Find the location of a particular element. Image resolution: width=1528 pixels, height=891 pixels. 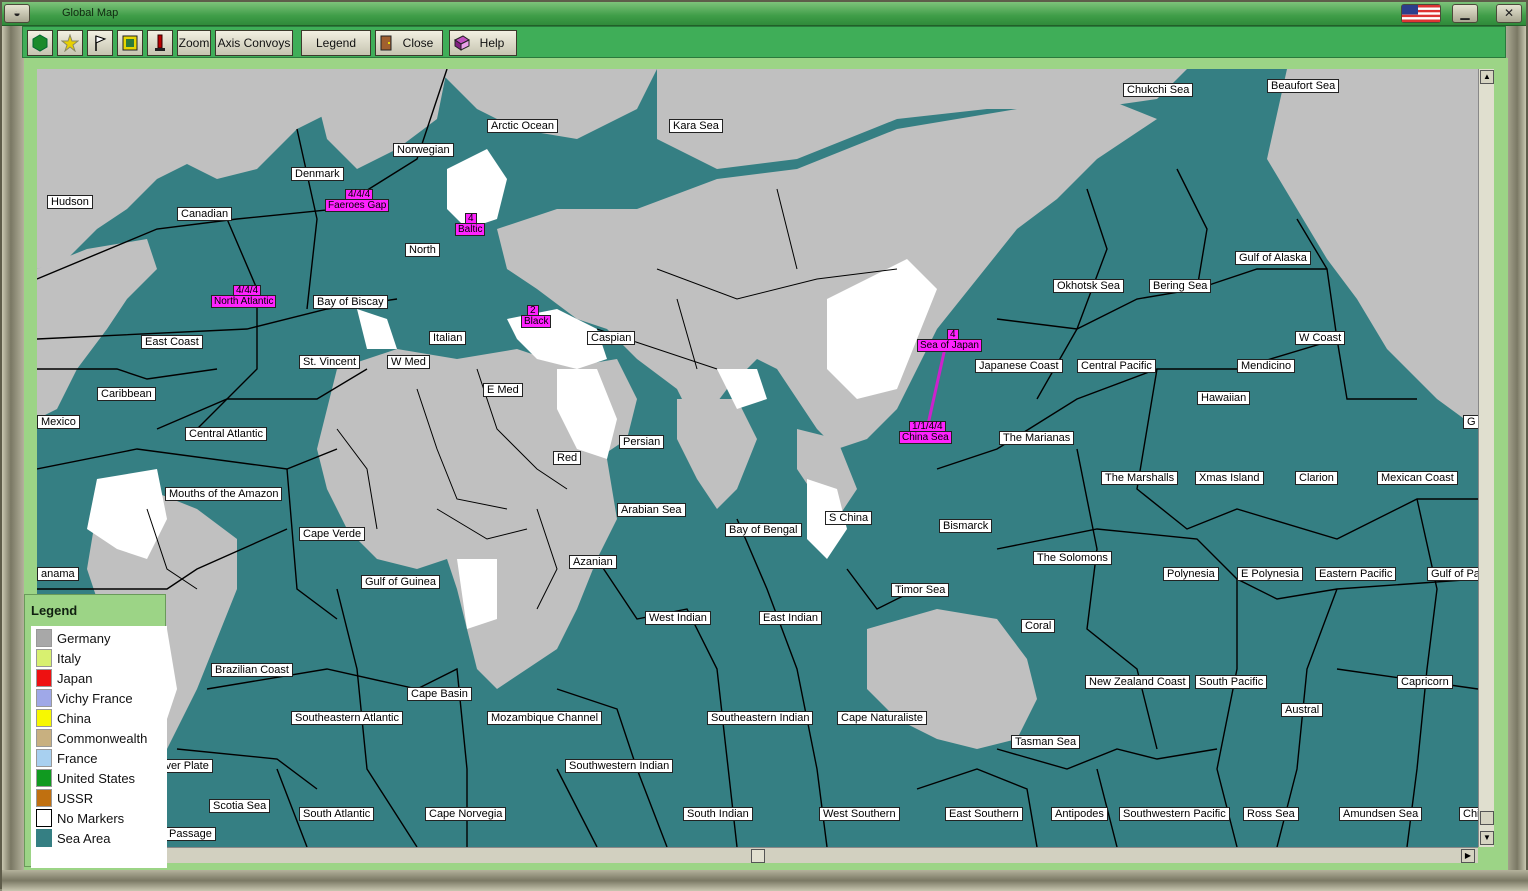

sea-label-clarion: Clarion is located at coordinates (1316, 478).